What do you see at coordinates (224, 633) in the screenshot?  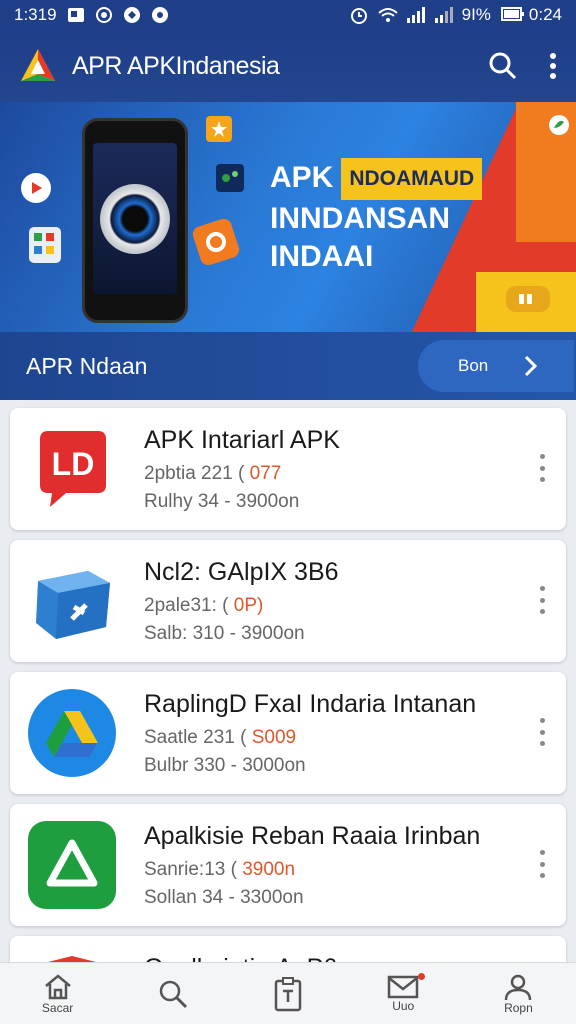 I see `app-size: Salb: 310 - 3900on` at bounding box center [224, 633].